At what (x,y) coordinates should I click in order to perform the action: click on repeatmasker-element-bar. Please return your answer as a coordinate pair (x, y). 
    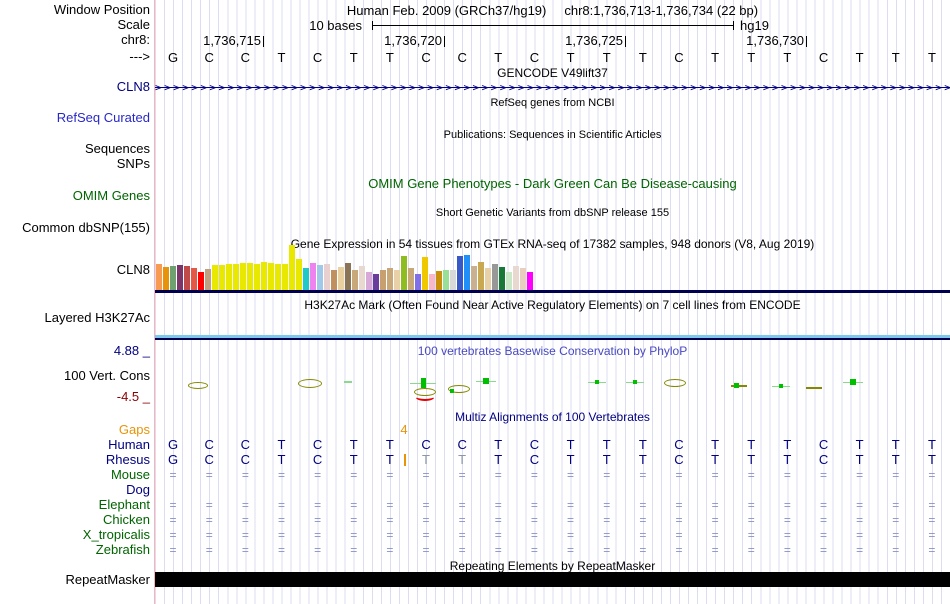
    Looking at the image, I should click on (552, 579).